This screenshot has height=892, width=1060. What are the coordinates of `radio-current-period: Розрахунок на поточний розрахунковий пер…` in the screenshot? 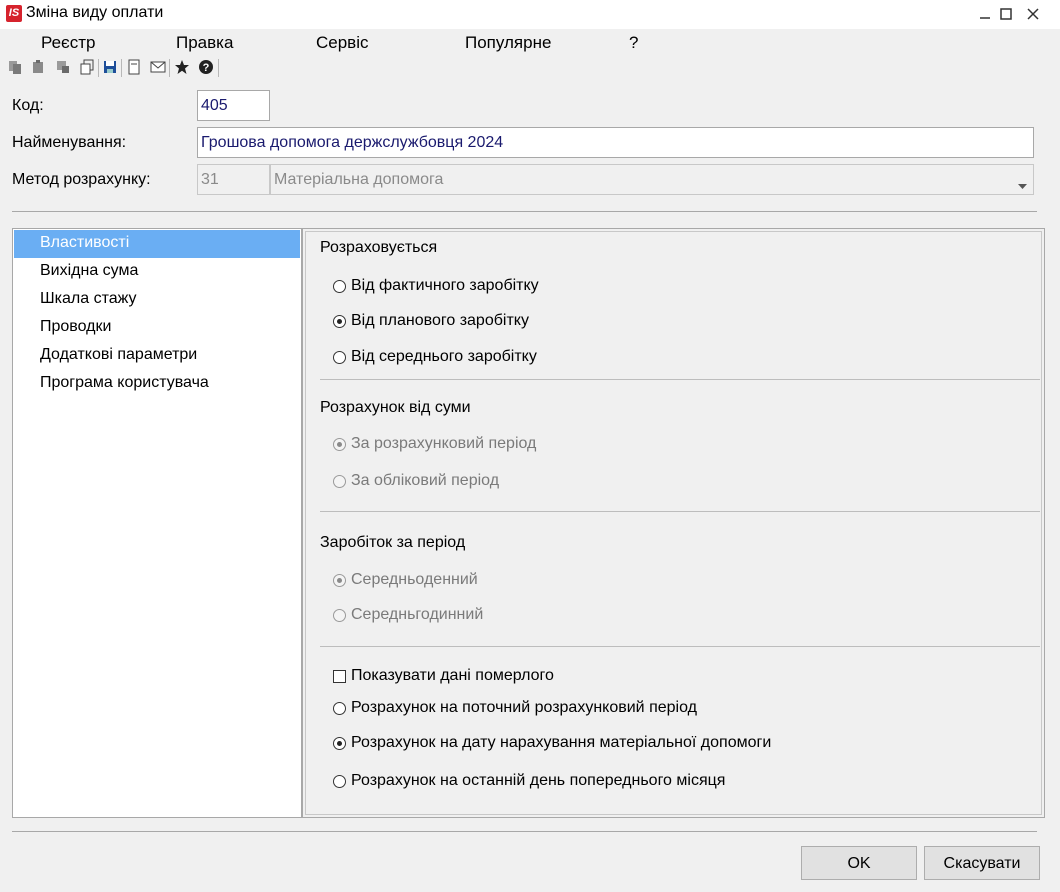 It's located at (515, 708).